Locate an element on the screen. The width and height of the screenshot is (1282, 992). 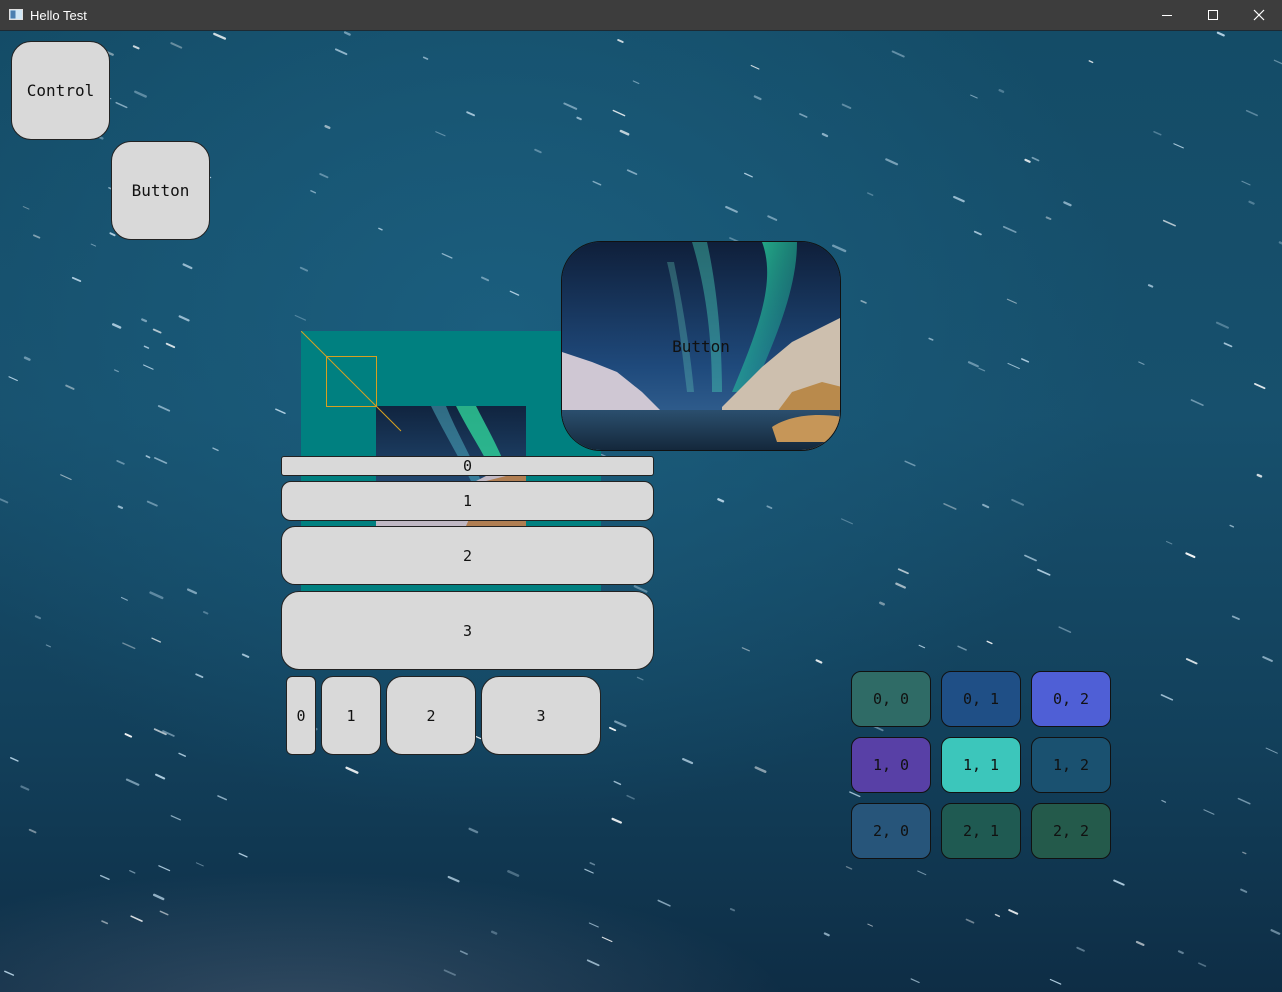
horizontal-list-item: 2 is located at coordinates (431, 715).